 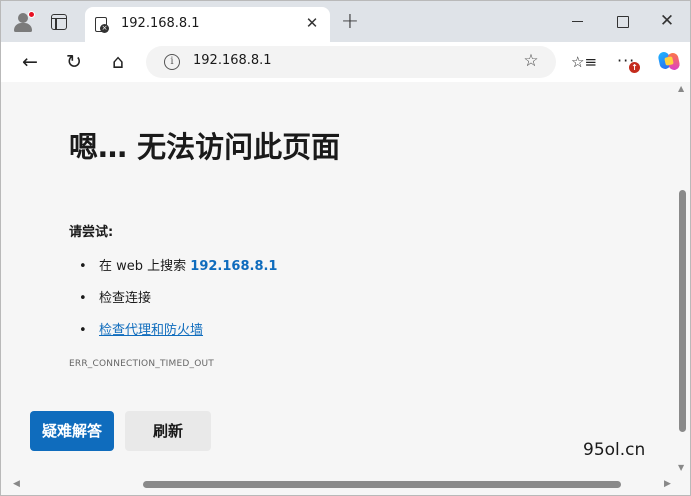 I want to click on check-proxy-link: 检查代理和防火墙, so click(x=151, y=330).